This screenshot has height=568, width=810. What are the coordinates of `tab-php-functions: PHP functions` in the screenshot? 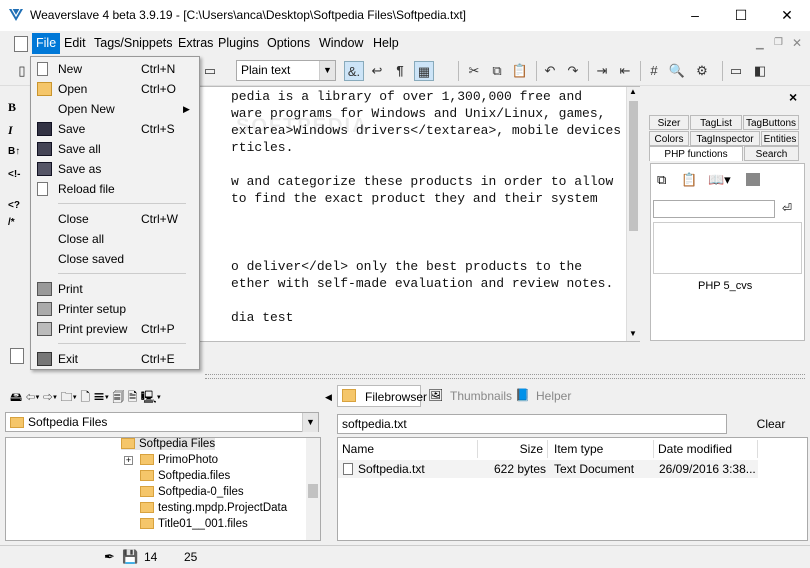 It's located at (696, 153).